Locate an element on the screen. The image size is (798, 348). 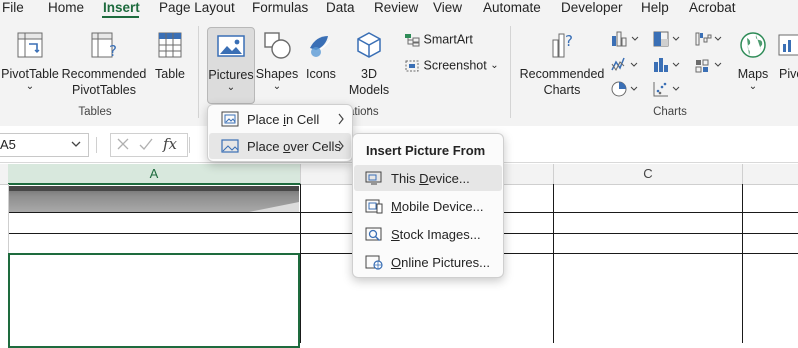
line-chart-icon is located at coordinates (624, 64).